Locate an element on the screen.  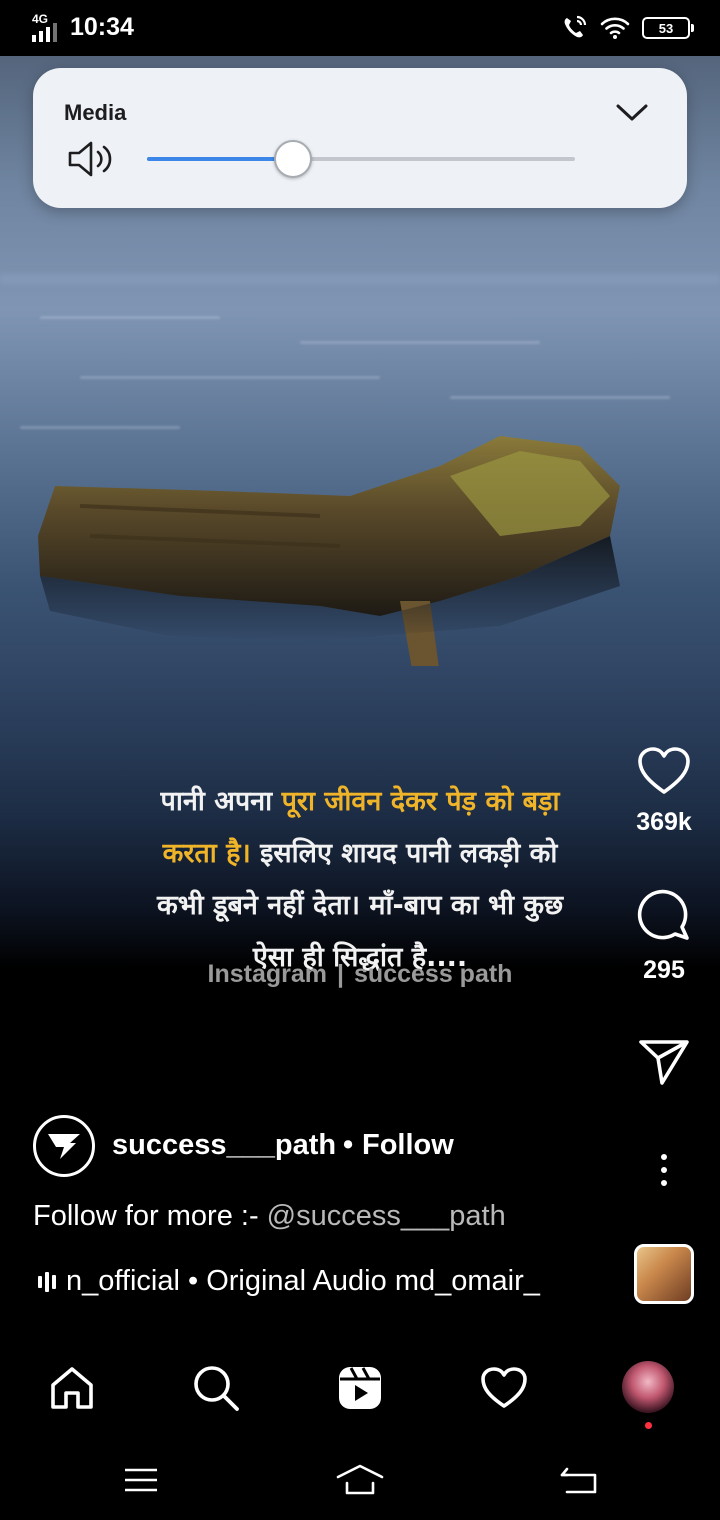
system-home-icon is located at coordinates (360, 1480).